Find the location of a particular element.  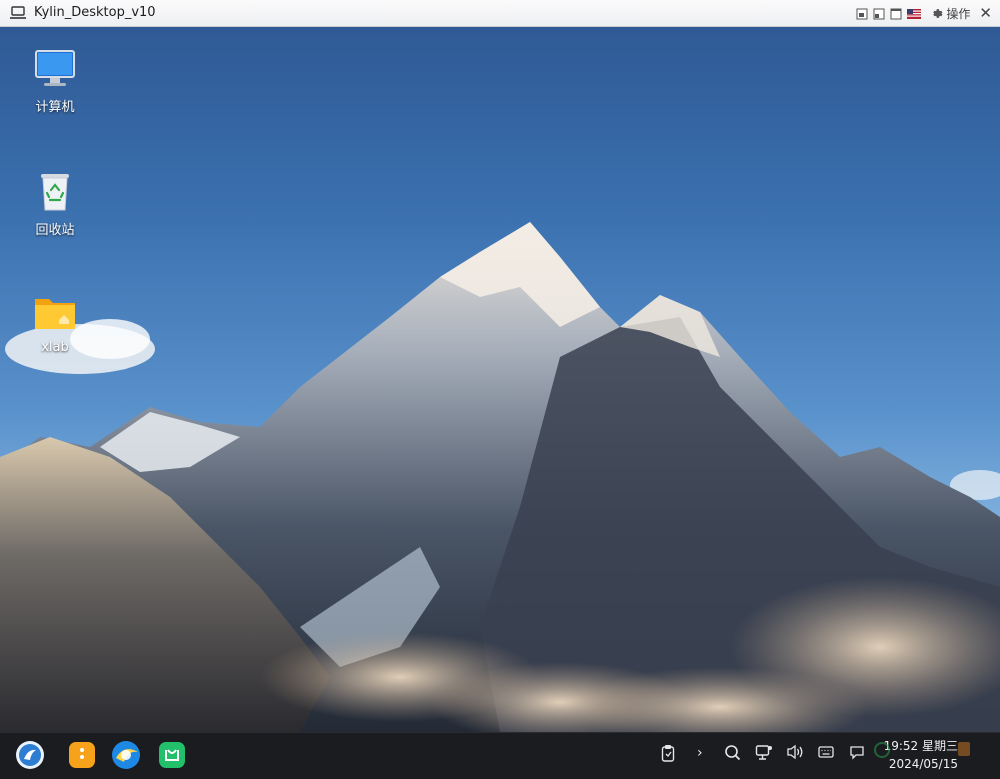

laptop-icon is located at coordinates (18, 12).